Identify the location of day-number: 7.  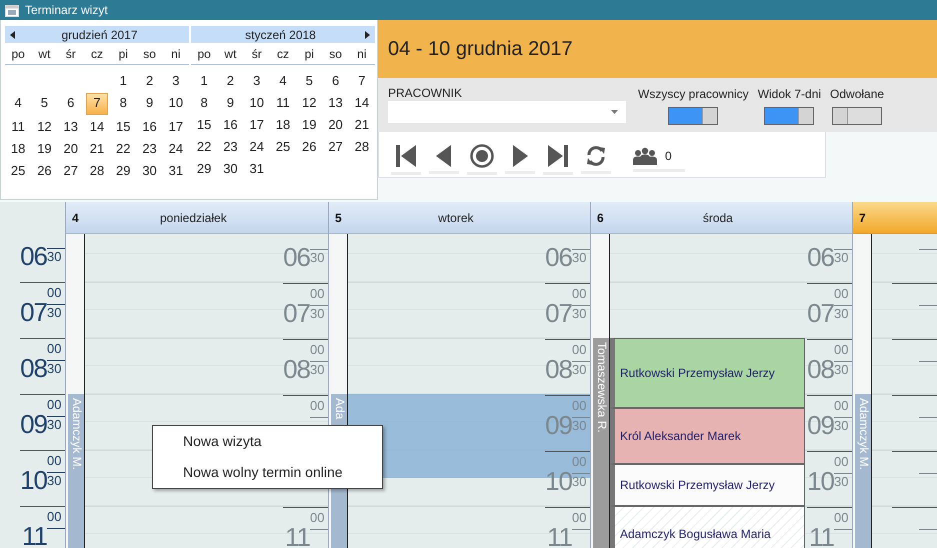
(862, 217).